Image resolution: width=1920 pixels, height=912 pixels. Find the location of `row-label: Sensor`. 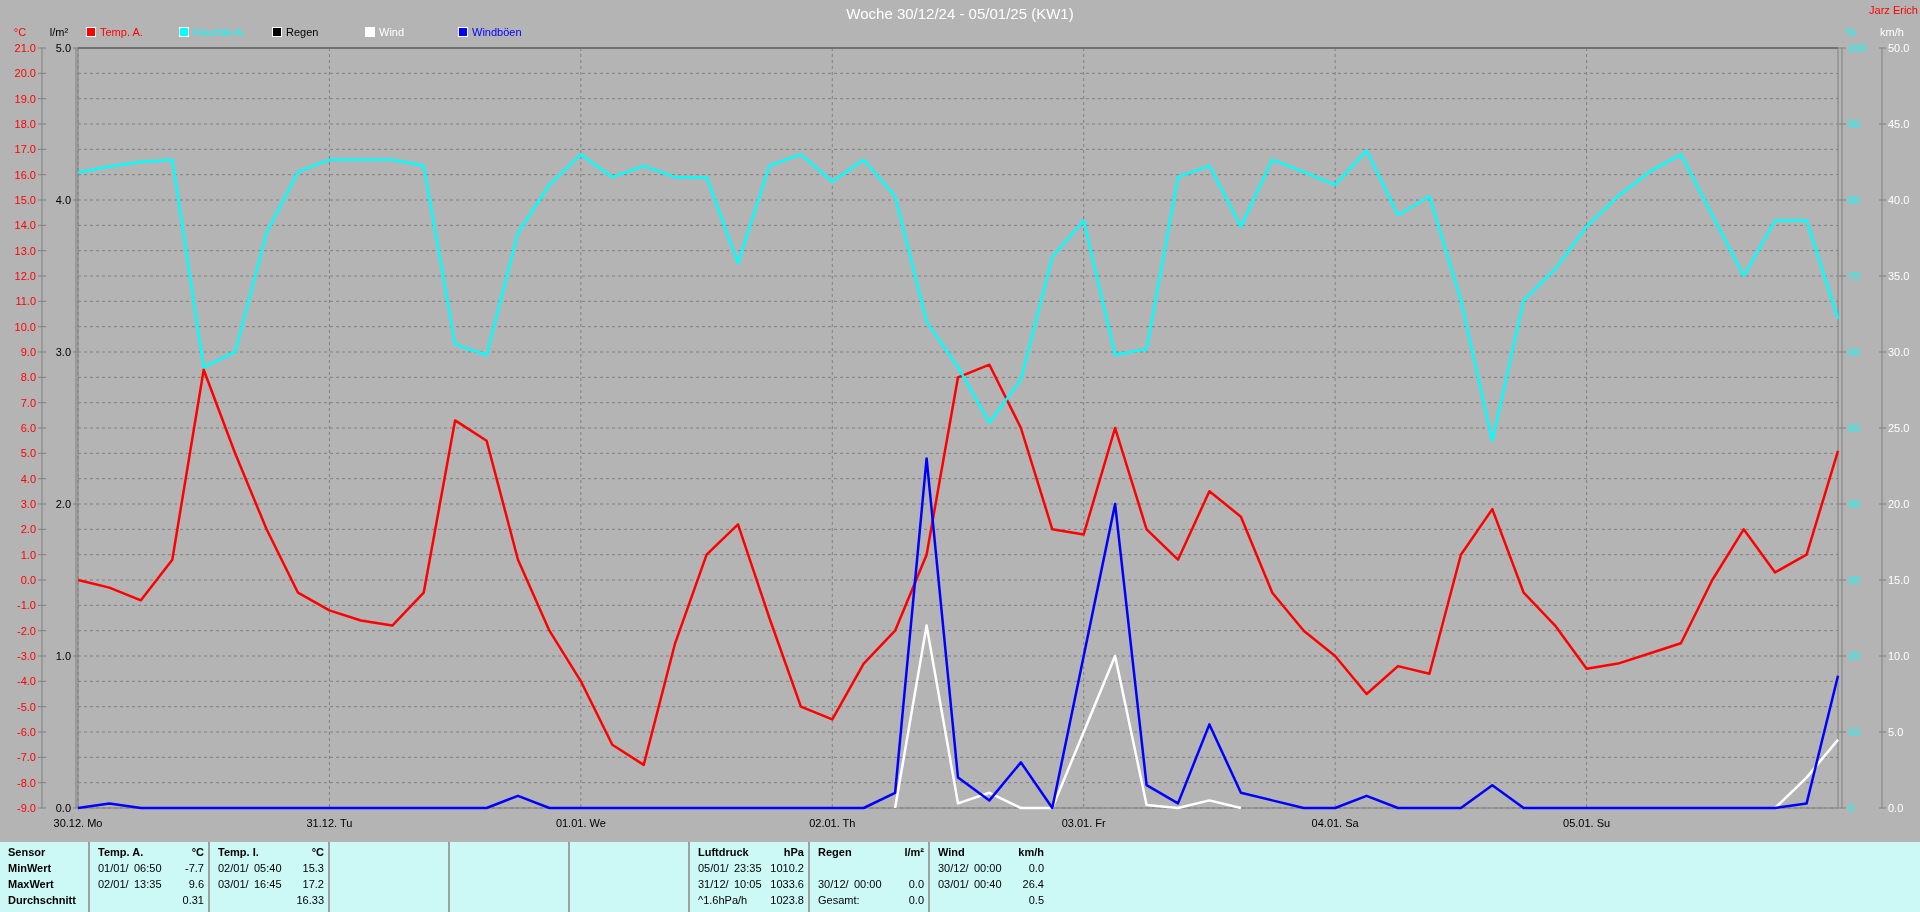

row-label: Sensor is located at coordinates (27, 852).